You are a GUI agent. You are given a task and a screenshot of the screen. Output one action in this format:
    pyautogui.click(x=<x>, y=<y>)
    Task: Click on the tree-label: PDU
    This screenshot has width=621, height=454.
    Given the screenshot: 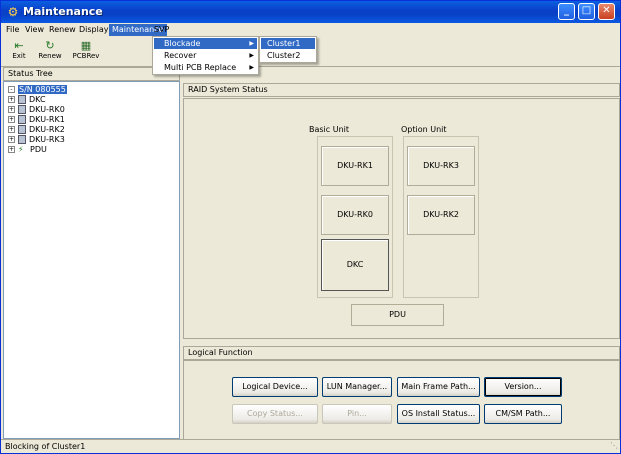 What is the action you would take?
    pyautogui.click(x=38, y=149)
    